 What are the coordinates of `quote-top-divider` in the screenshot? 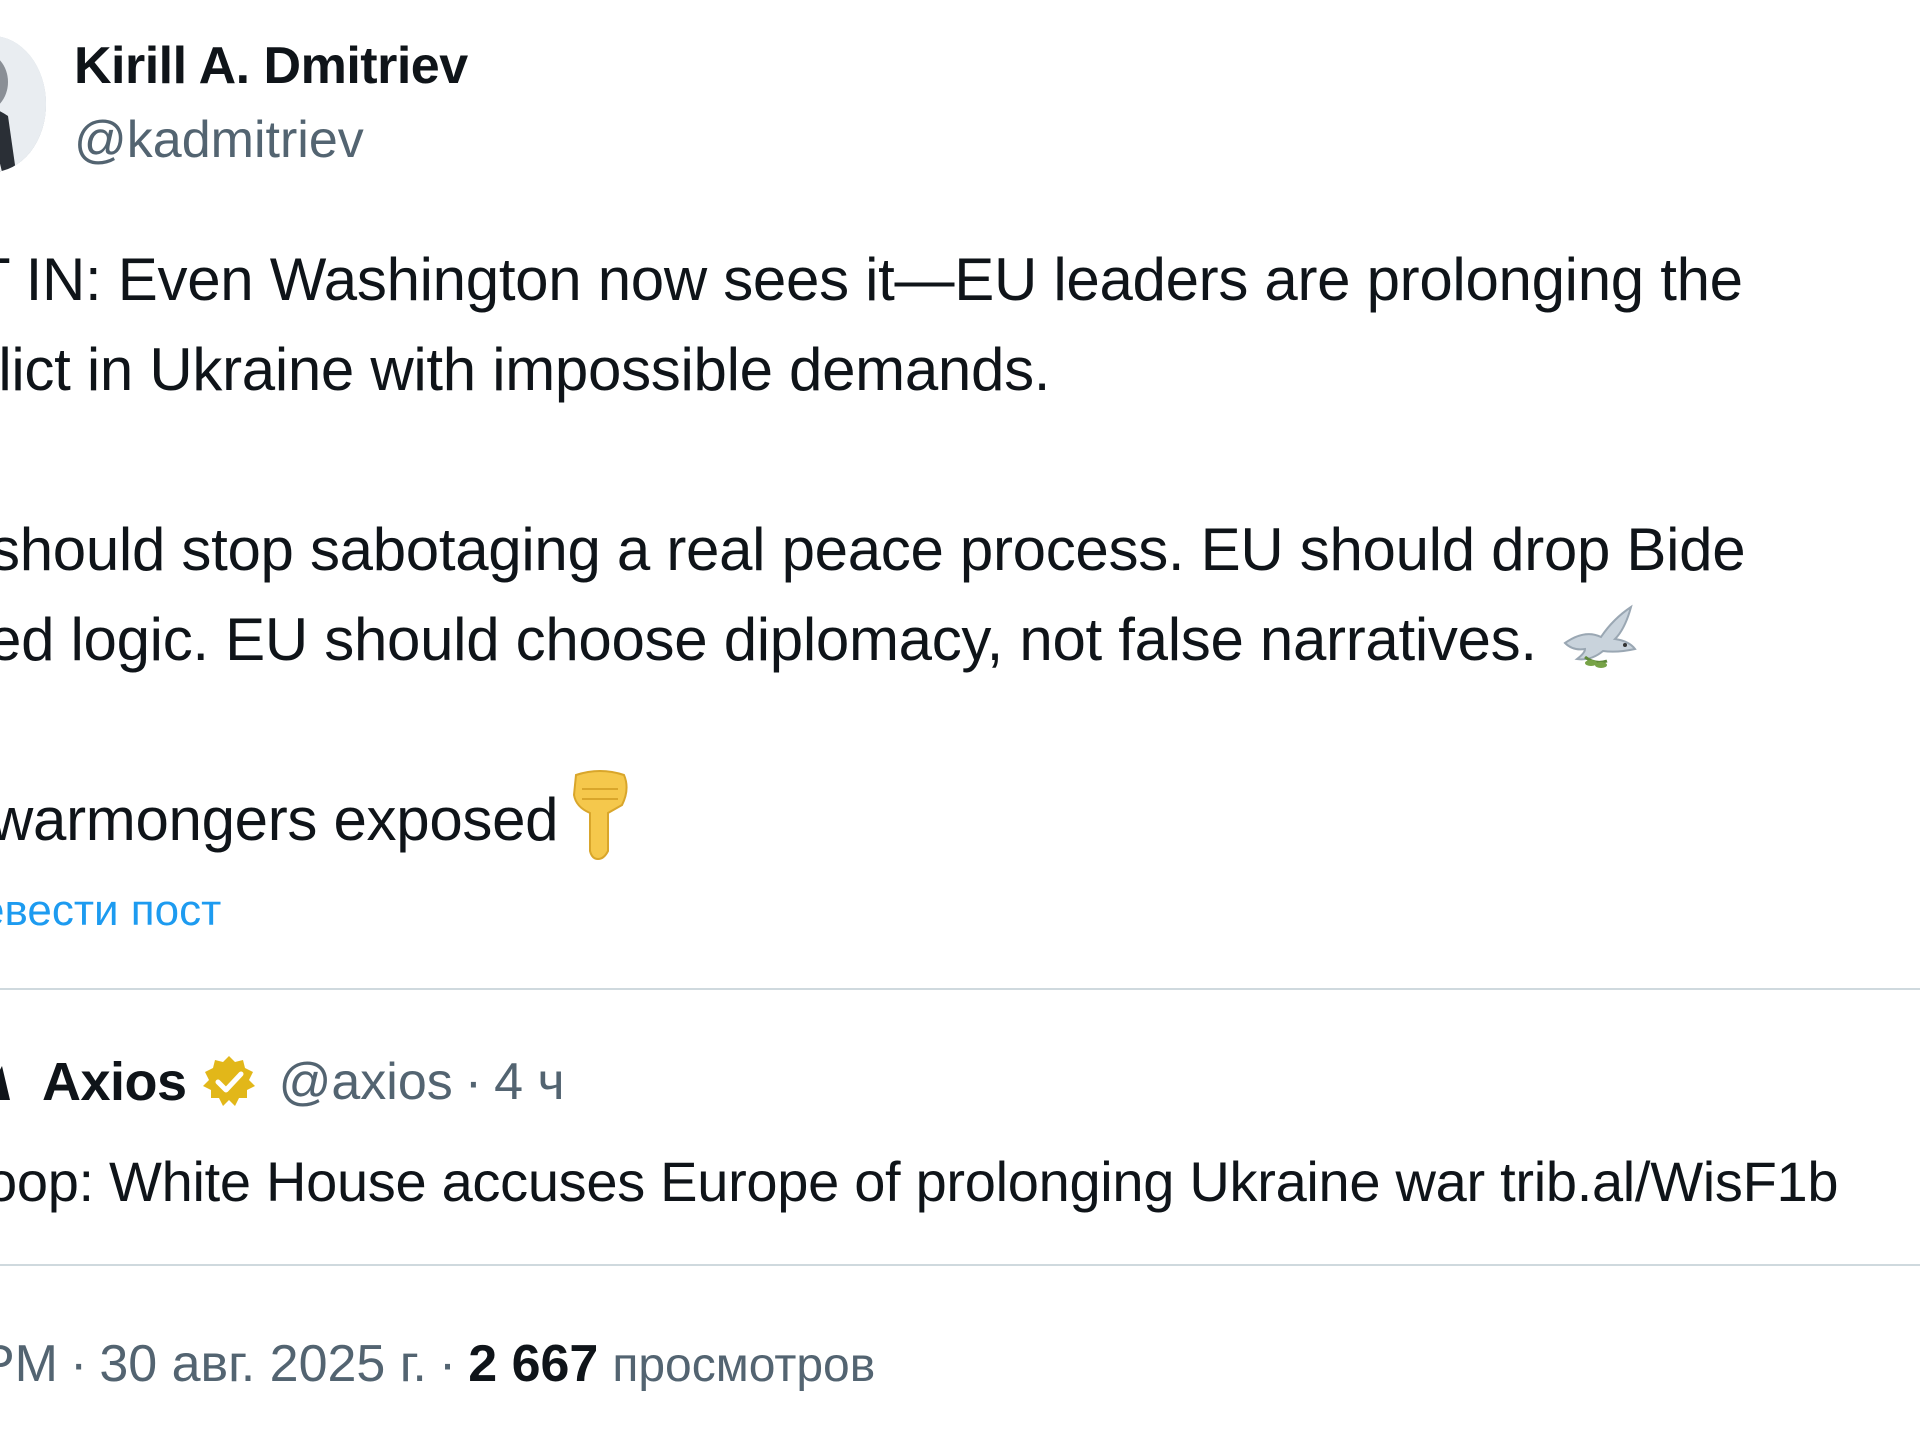 It's located at (960, 989).